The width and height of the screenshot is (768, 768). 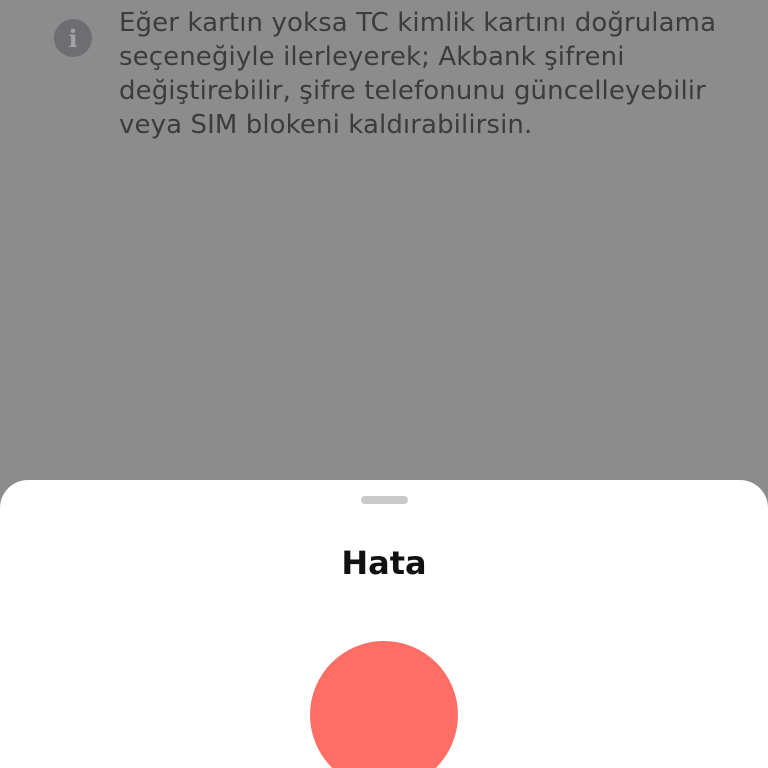 I want to click on info-icon: i, so click(x=73, y=38).